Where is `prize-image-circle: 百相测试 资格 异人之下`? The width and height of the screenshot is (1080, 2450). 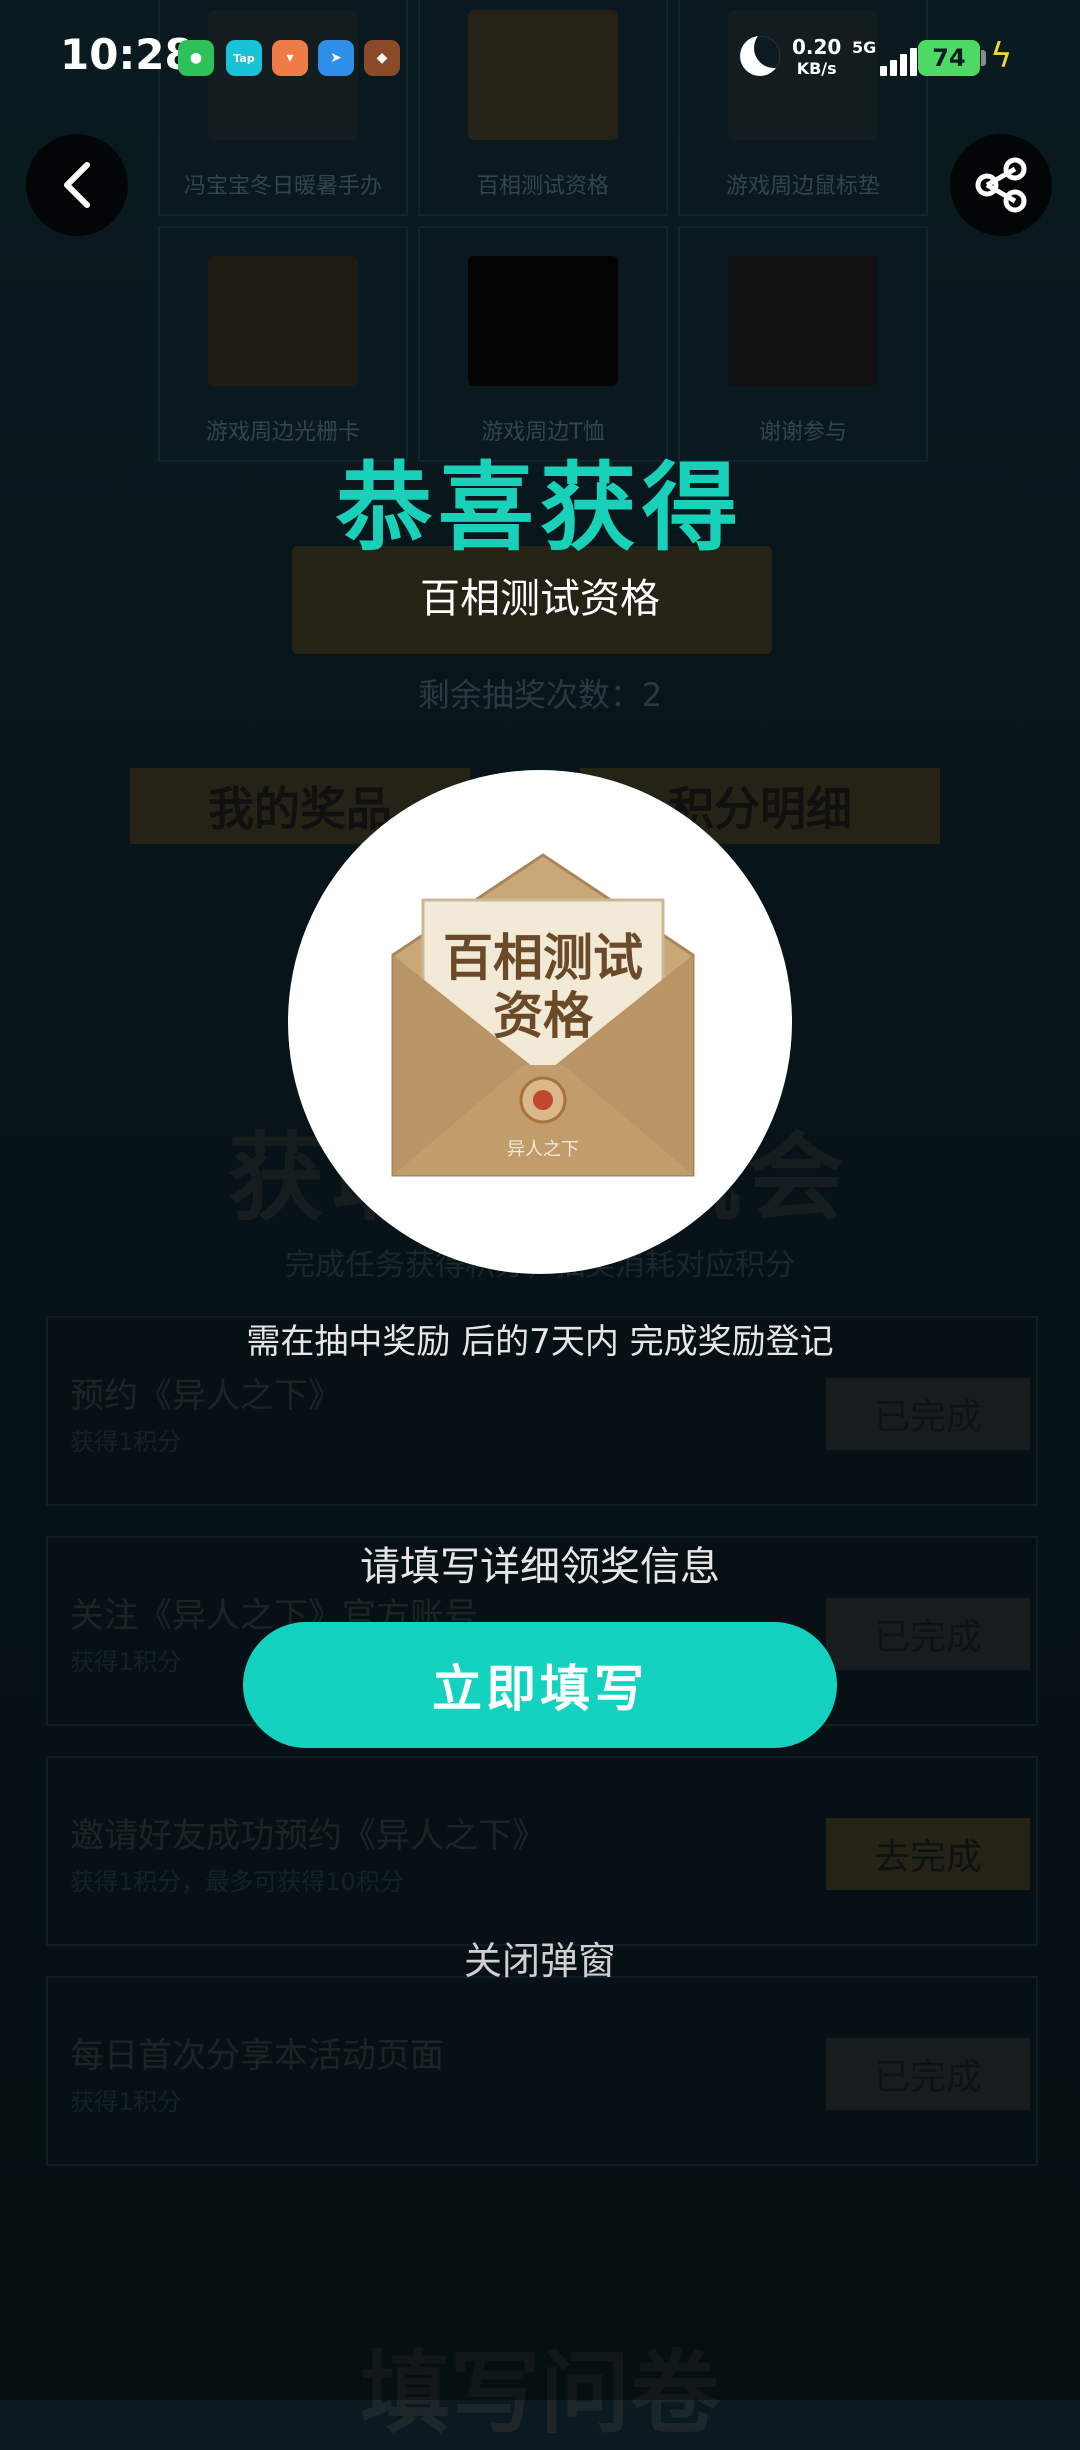
prize-image-circle: 百相测试 资格 异人之下 is located at coordinates (540, 1022).